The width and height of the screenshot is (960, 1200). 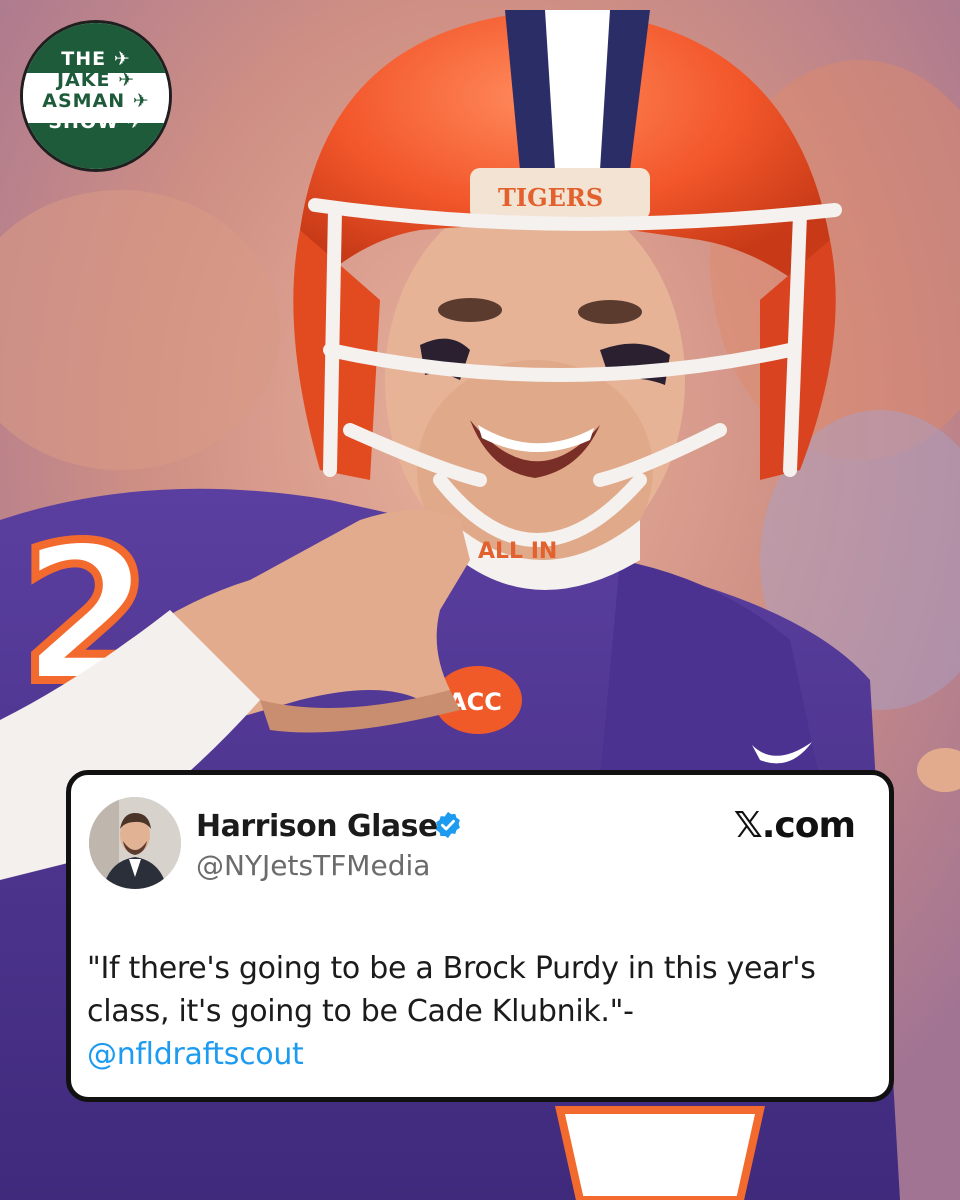 I want to click on logo-line-the: THE, so click(x=84, y=59).